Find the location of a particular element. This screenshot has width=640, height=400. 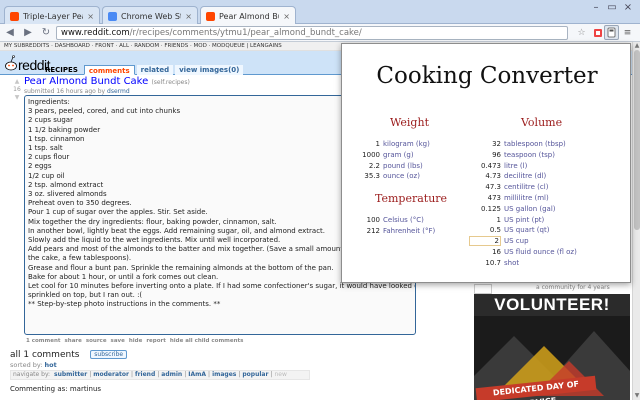

post-action-link: 1 comment is located at coordinates (43, 341).